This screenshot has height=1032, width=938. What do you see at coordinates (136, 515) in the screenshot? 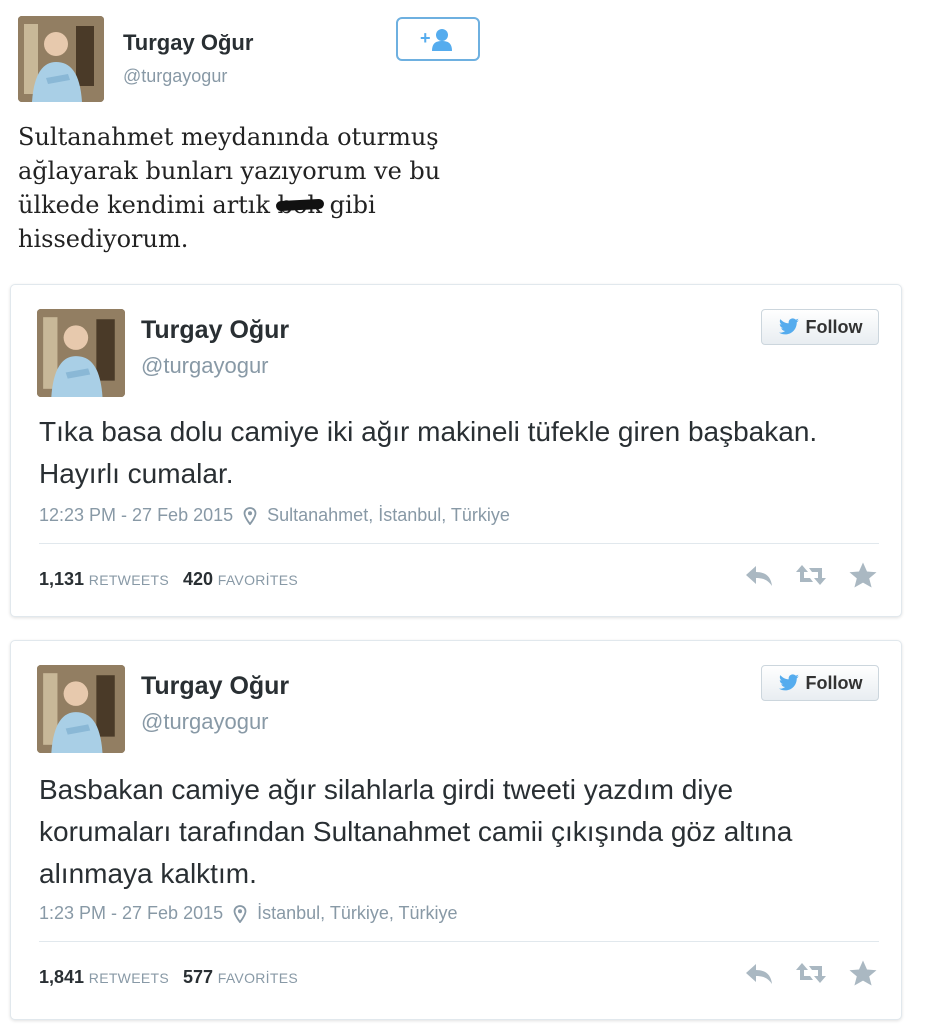
I see `timestamp: 12:23 PM - 27 Feb 2015` at bounding box center [136, 515].